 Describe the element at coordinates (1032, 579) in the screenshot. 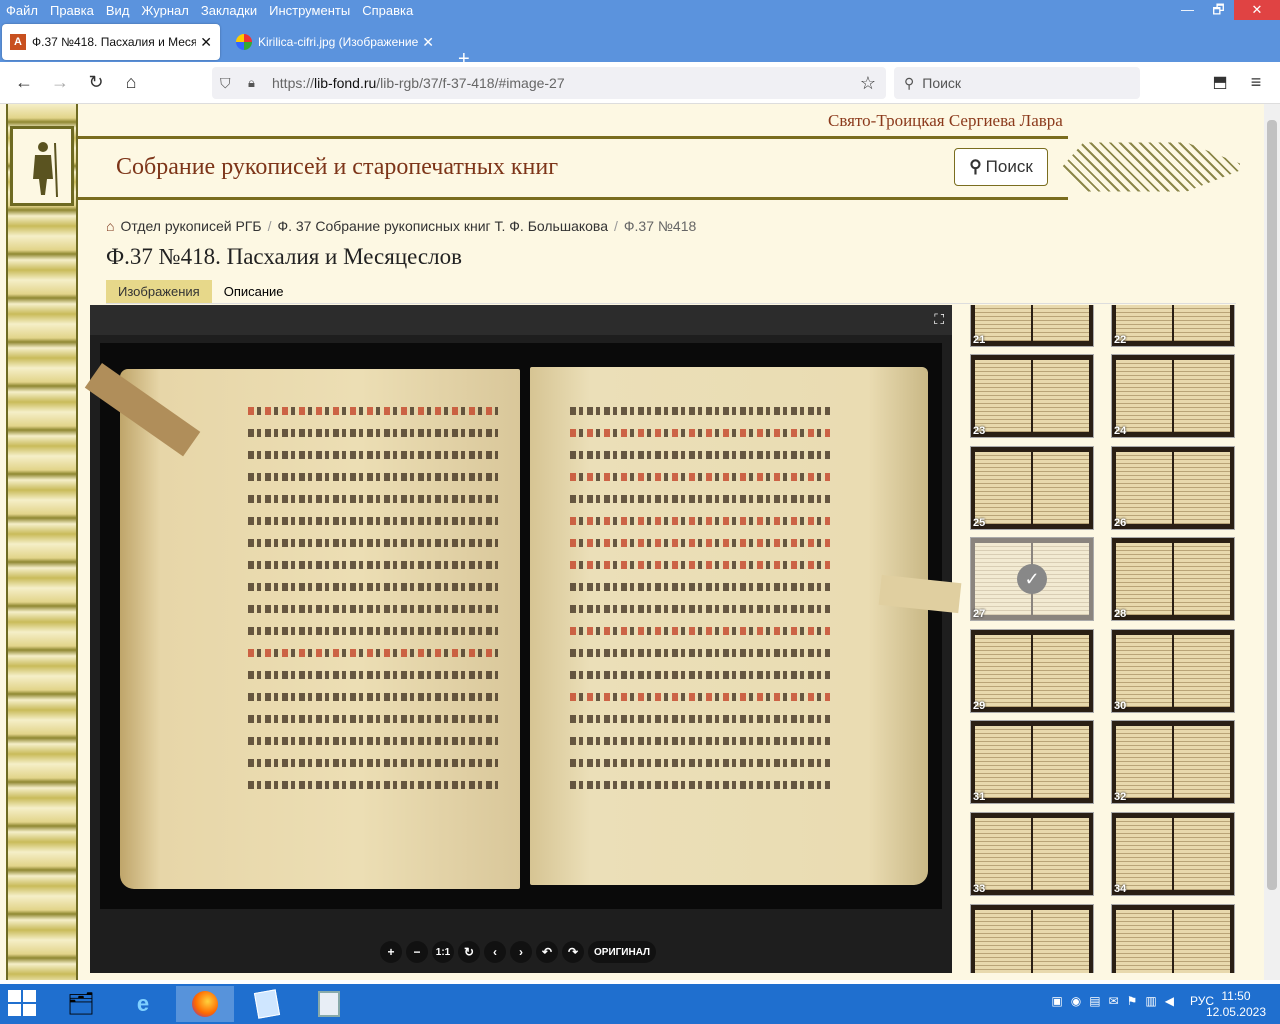

I see `thumbnail-selected: ✓ 27` at that location.